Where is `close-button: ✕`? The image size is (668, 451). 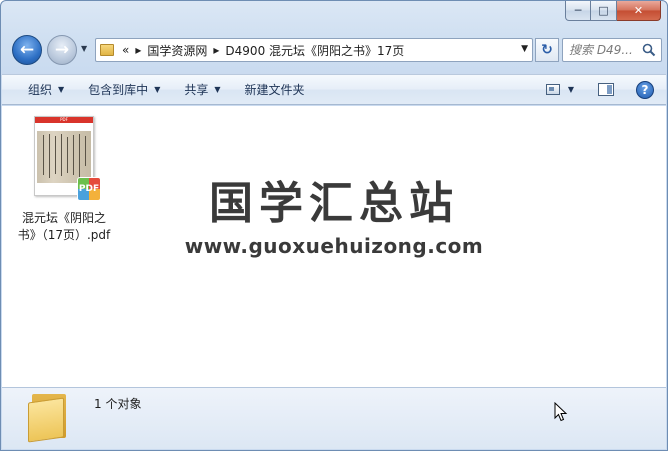
close-button: ✕ is located at coordinates (639, 11).